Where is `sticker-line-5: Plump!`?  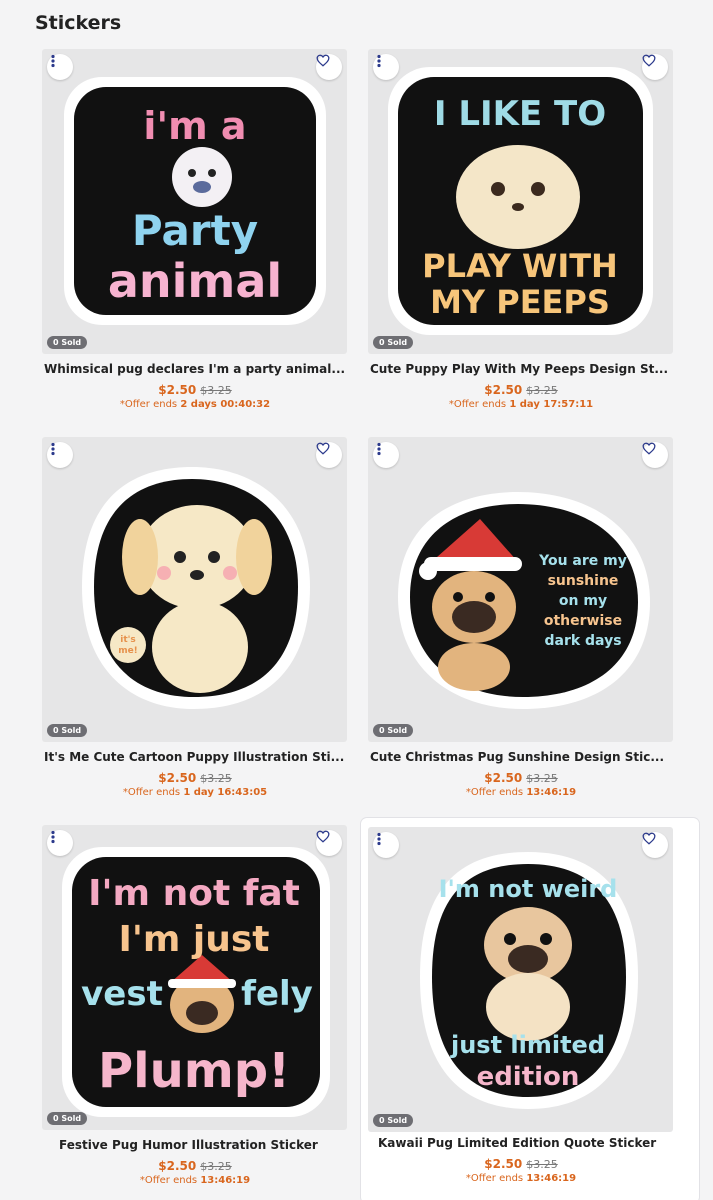
sticker-line-5: Plump! is located at coordinates (194, 1071).